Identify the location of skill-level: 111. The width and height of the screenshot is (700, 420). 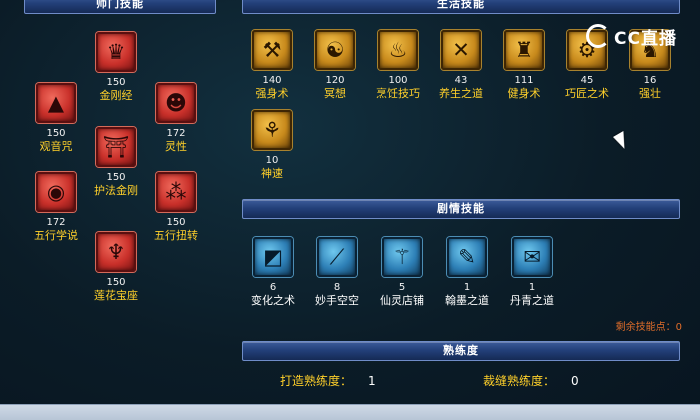
(524, 80).